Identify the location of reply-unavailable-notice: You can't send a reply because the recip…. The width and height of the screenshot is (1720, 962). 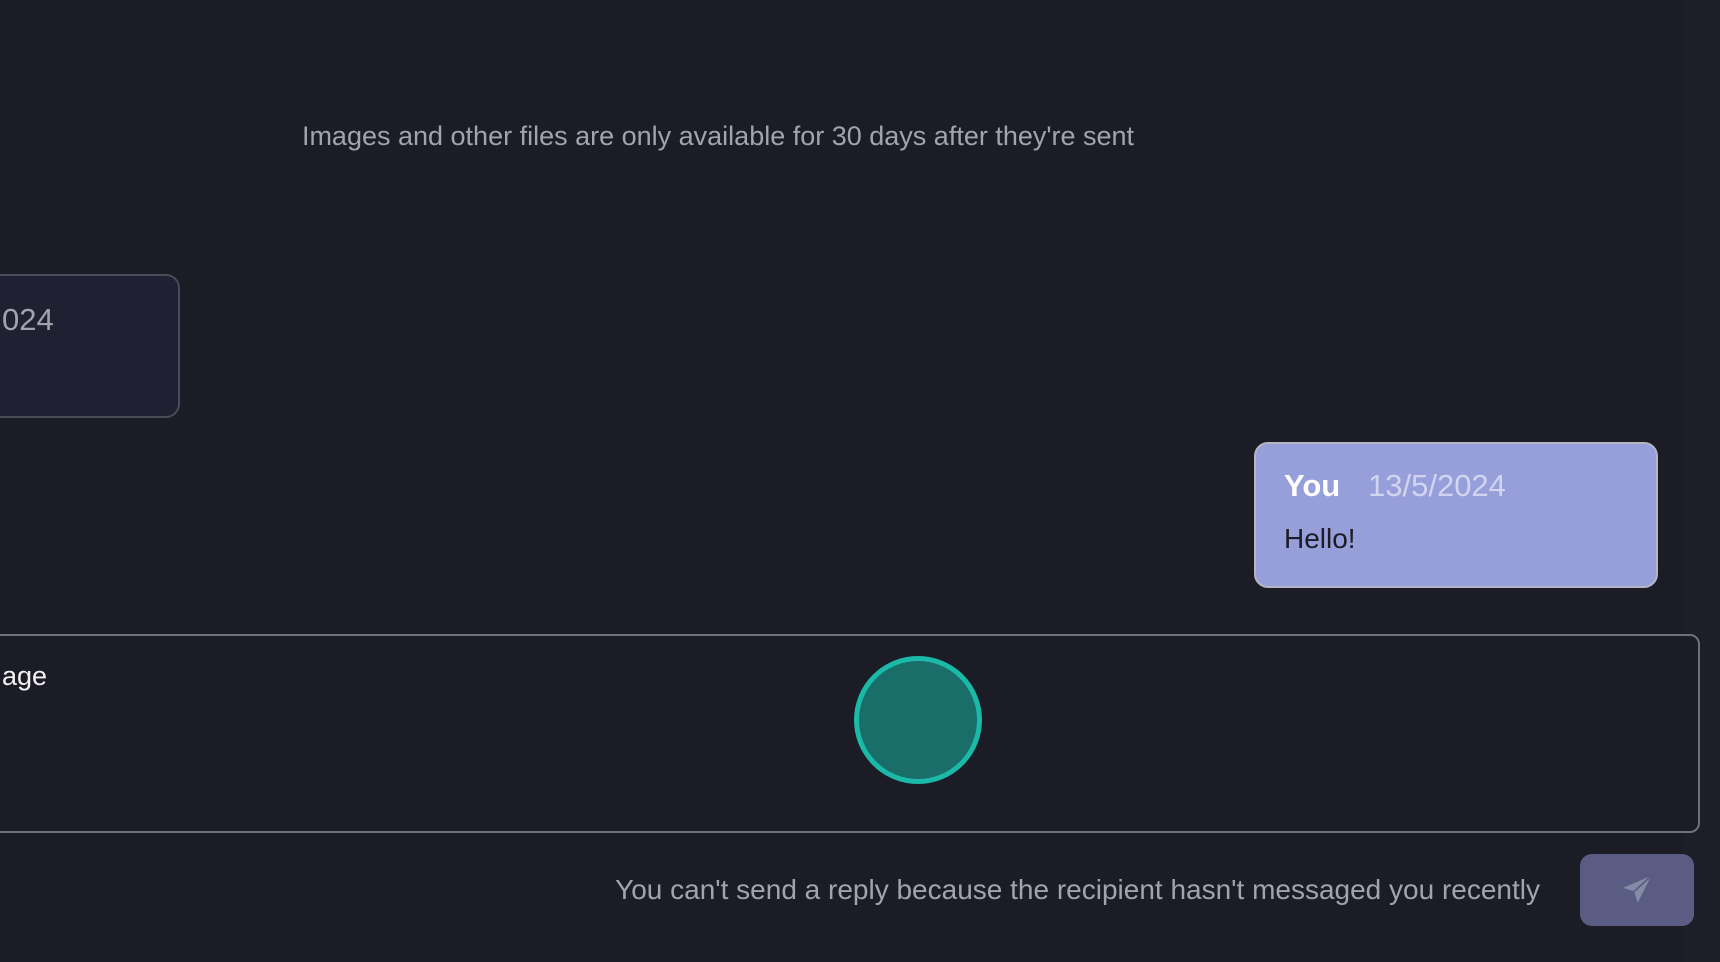
(1077, 889).